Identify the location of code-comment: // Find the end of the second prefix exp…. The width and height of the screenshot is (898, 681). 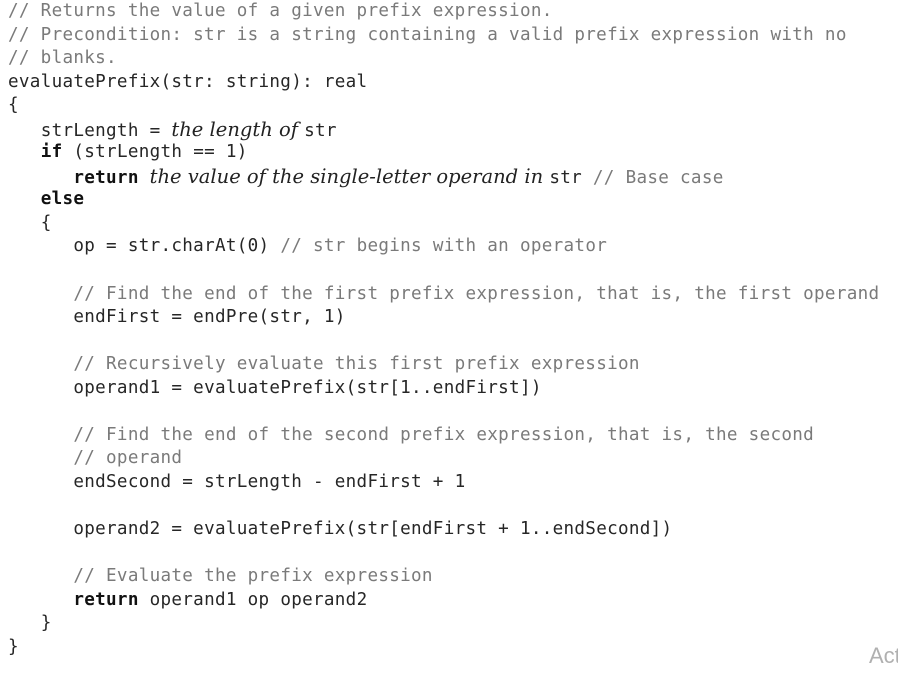
(444, 434).